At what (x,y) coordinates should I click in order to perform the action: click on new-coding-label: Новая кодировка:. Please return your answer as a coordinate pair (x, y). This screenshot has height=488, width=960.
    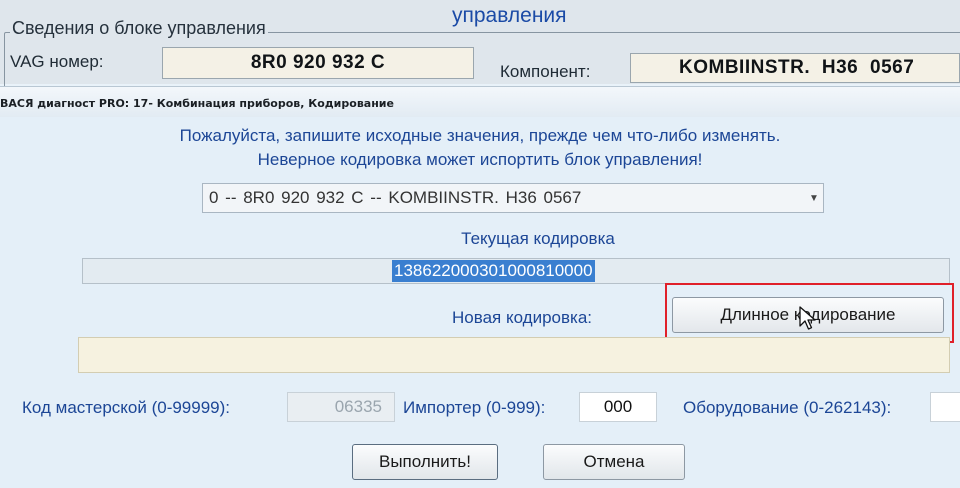
    Looking at the image, I should click on (522, 317).